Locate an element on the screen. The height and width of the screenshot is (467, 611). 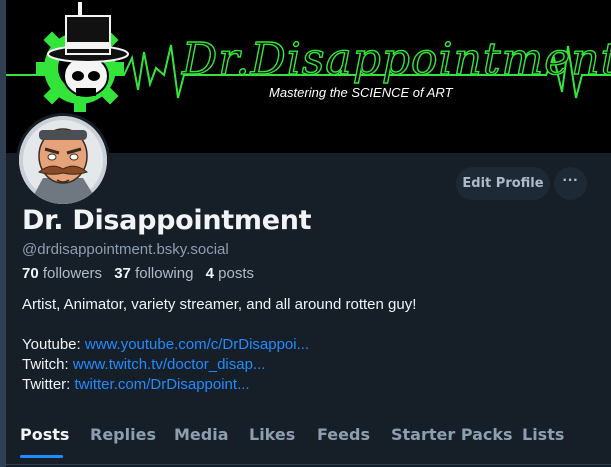
bio-link-label: Twitter: is located at coordinates (46, 384).